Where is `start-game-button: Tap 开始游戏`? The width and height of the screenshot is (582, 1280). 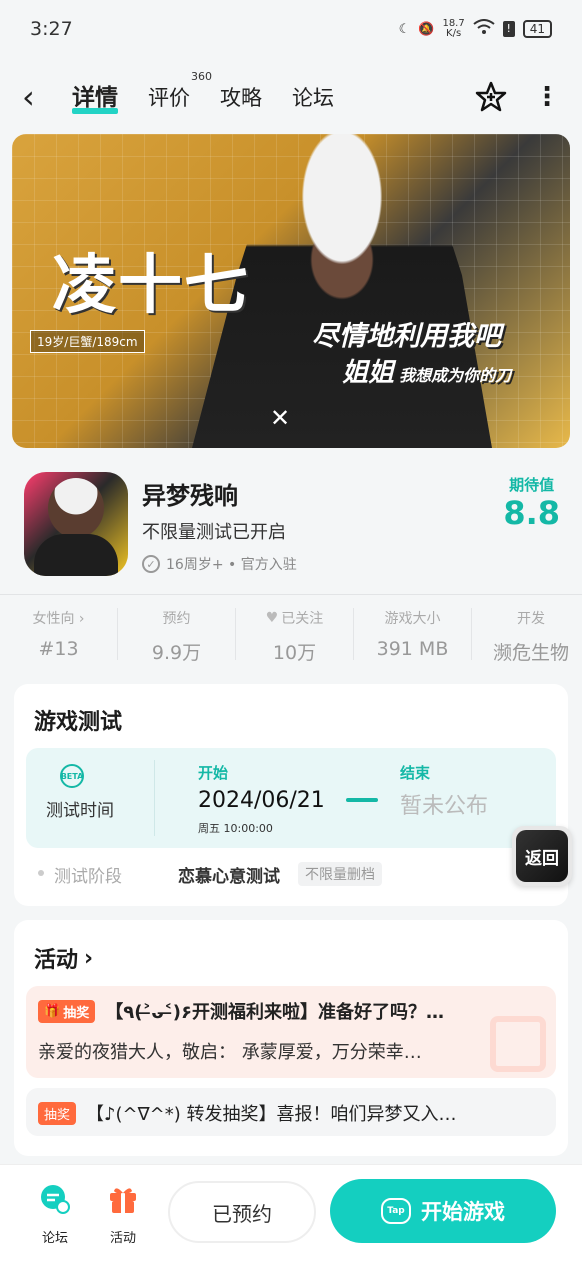
start-game-button: Tap 开始游戏 is located at coordinates (443, 1211).